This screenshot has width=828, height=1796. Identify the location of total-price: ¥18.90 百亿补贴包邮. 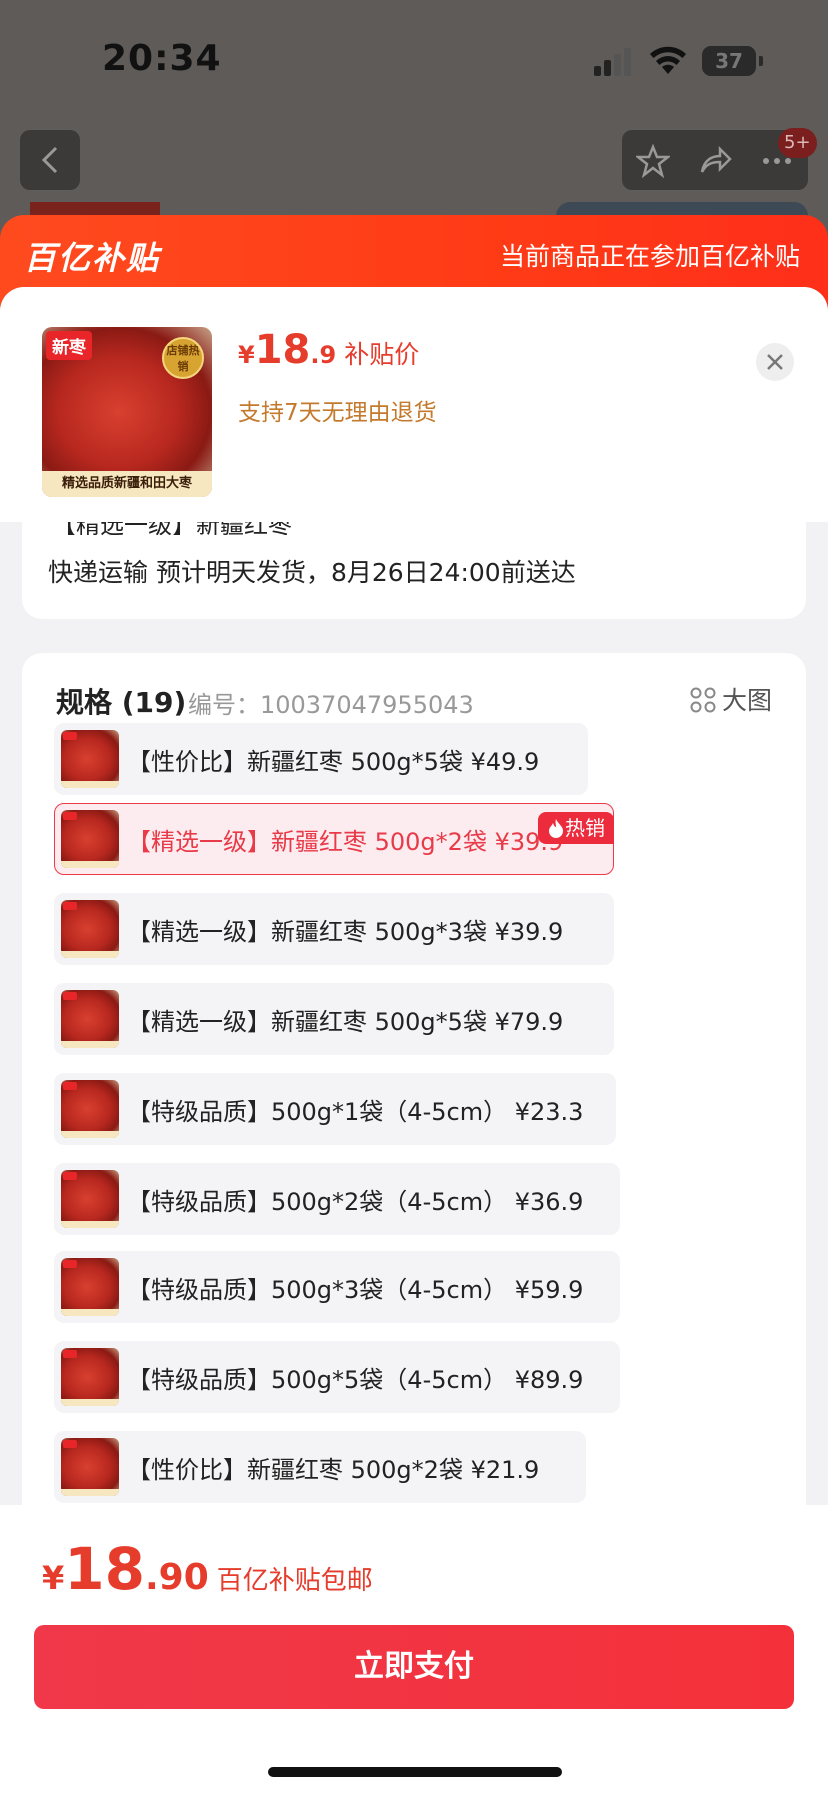
(207, 1569).